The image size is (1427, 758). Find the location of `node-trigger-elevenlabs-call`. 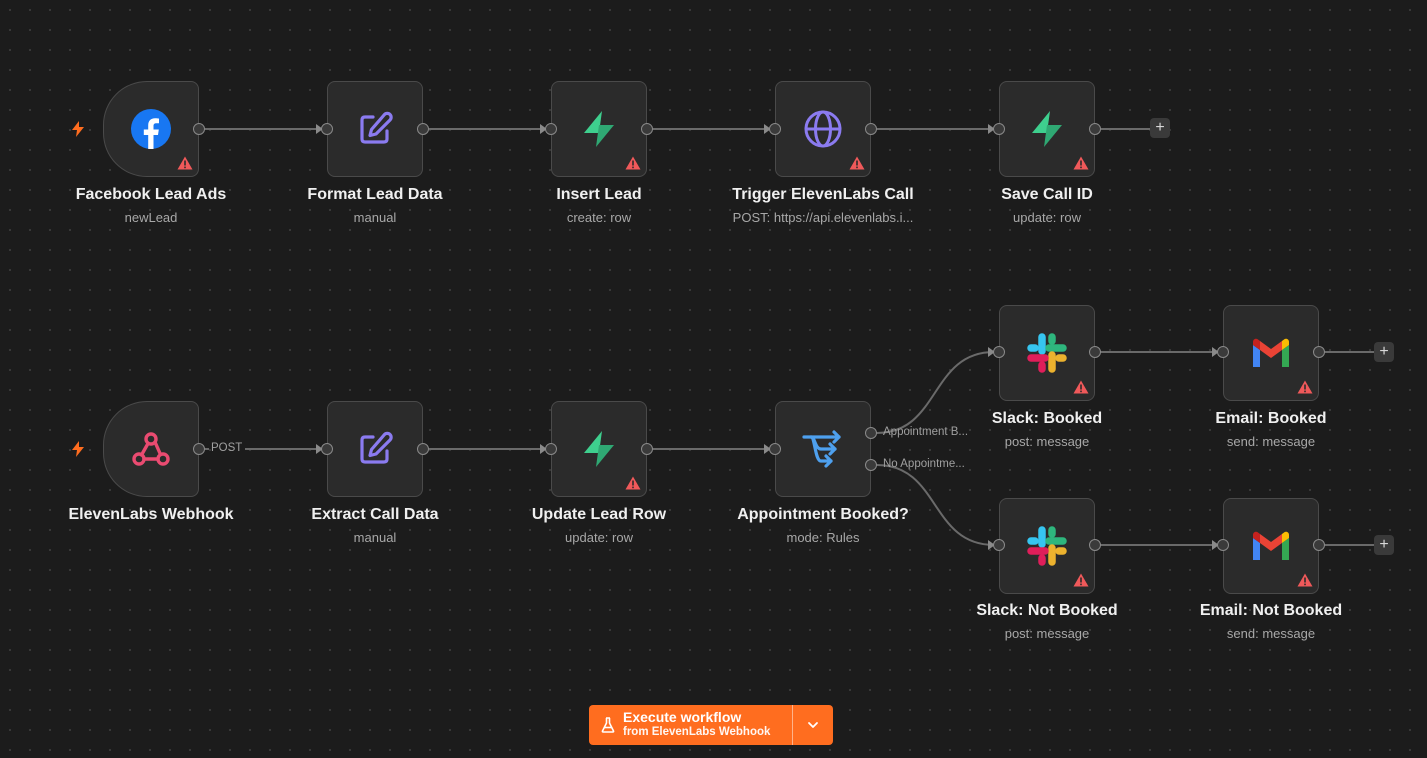

node-trigger-elevenlabs-call is located at coordinates (823, 129).